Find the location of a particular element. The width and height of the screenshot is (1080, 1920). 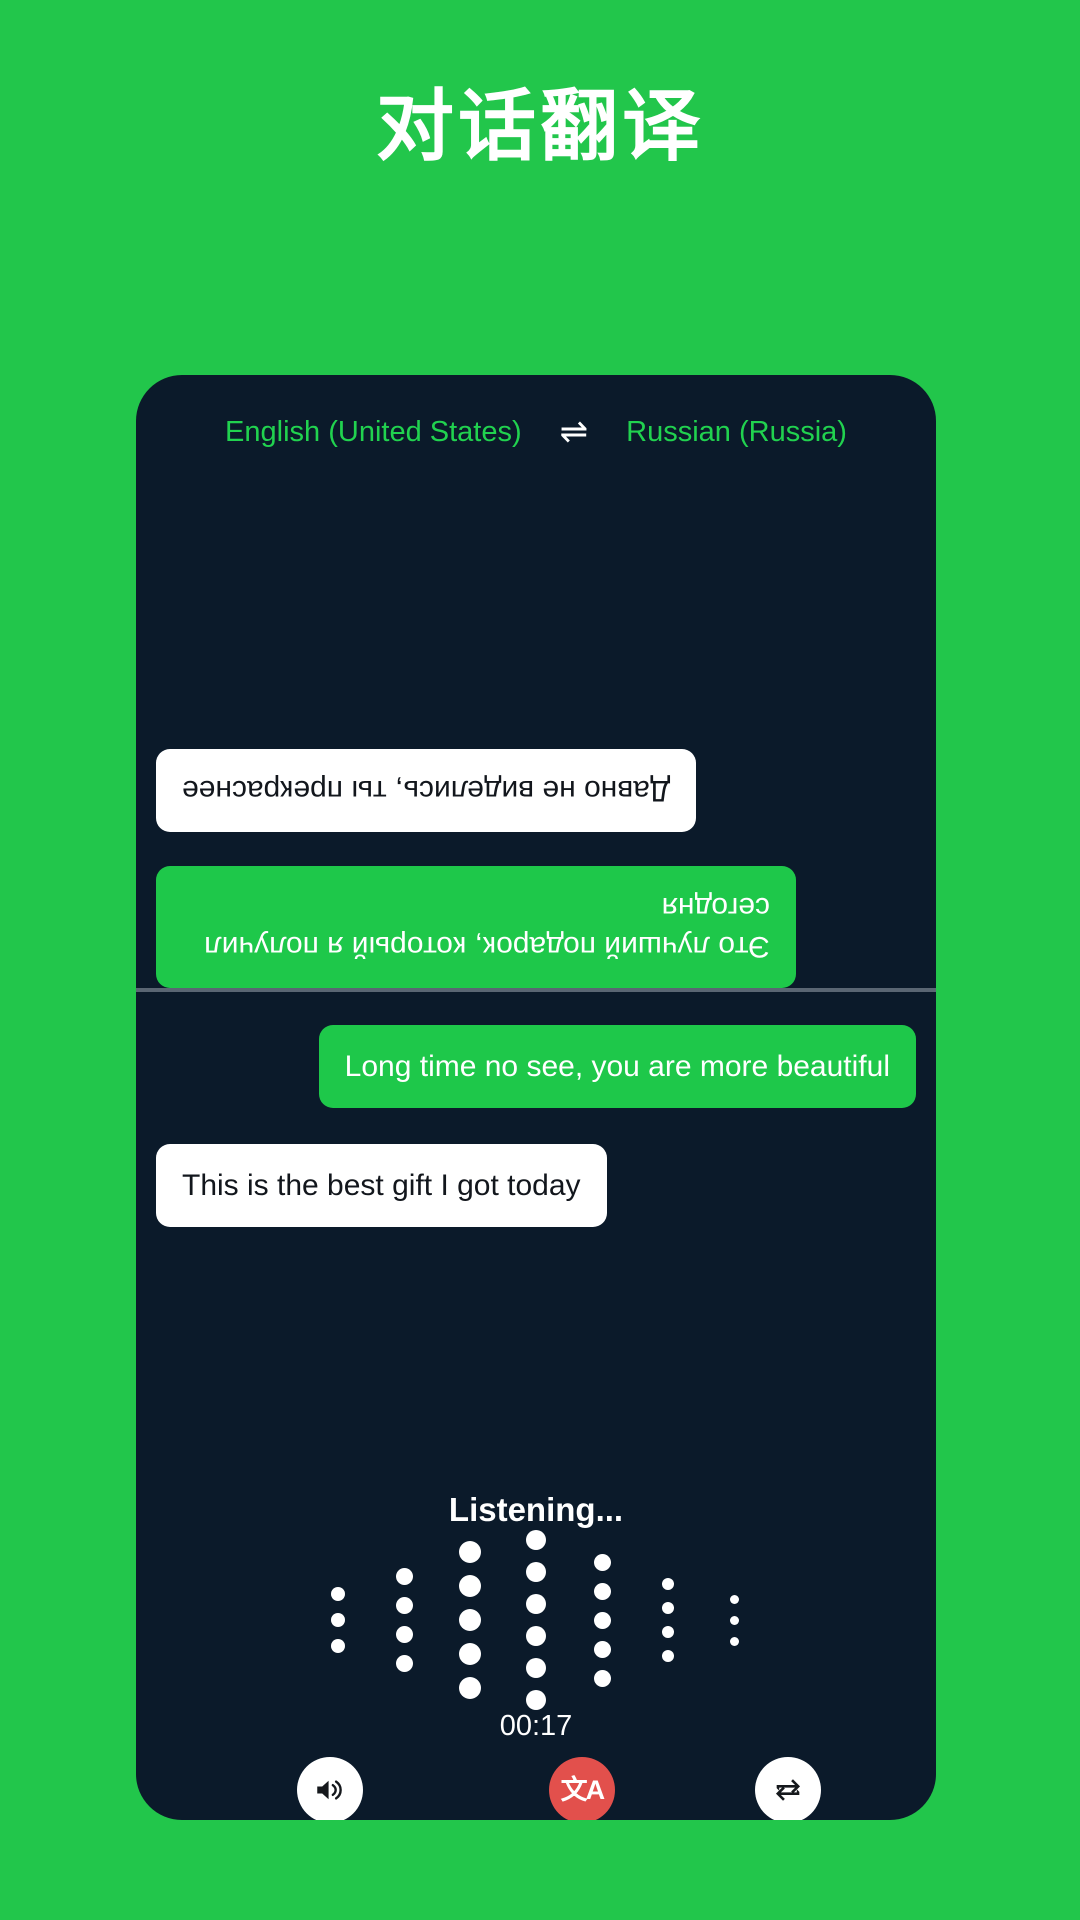

swap-horizontal-icon: ⇌ is located at coordinates (574, 432).